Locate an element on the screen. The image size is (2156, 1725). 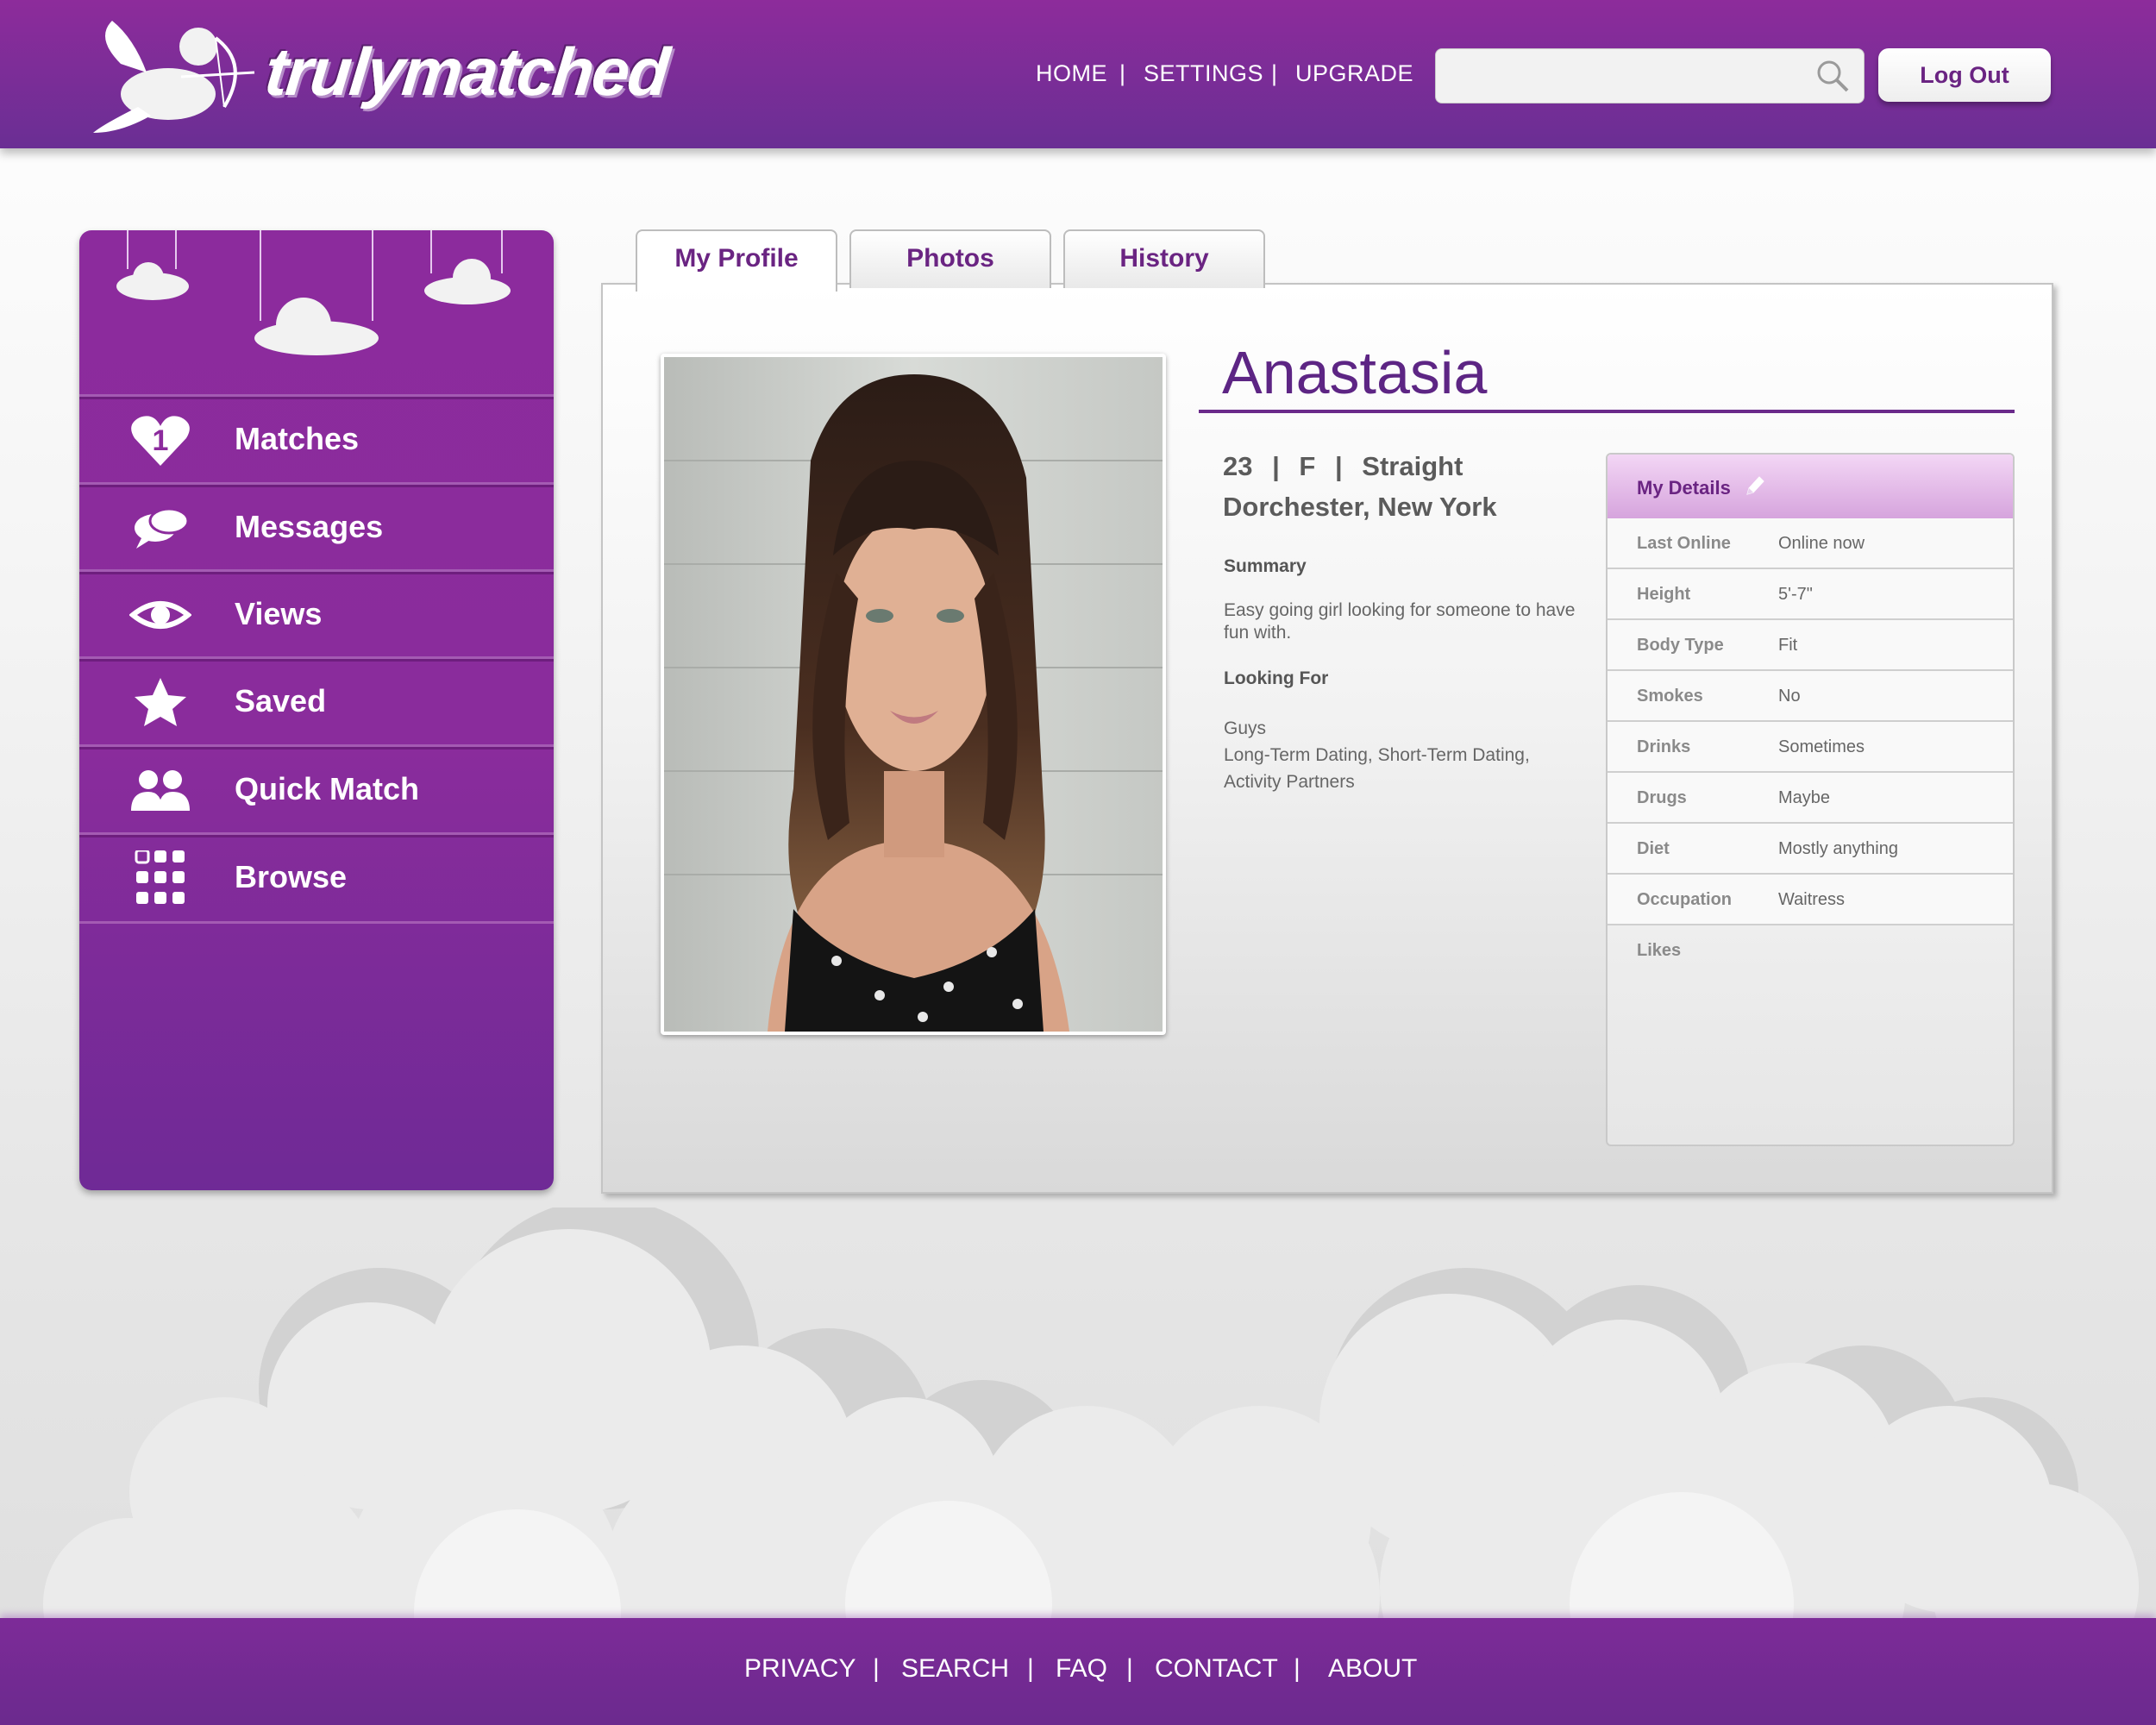
detail-value: No is located at coordinates (1789, 697).